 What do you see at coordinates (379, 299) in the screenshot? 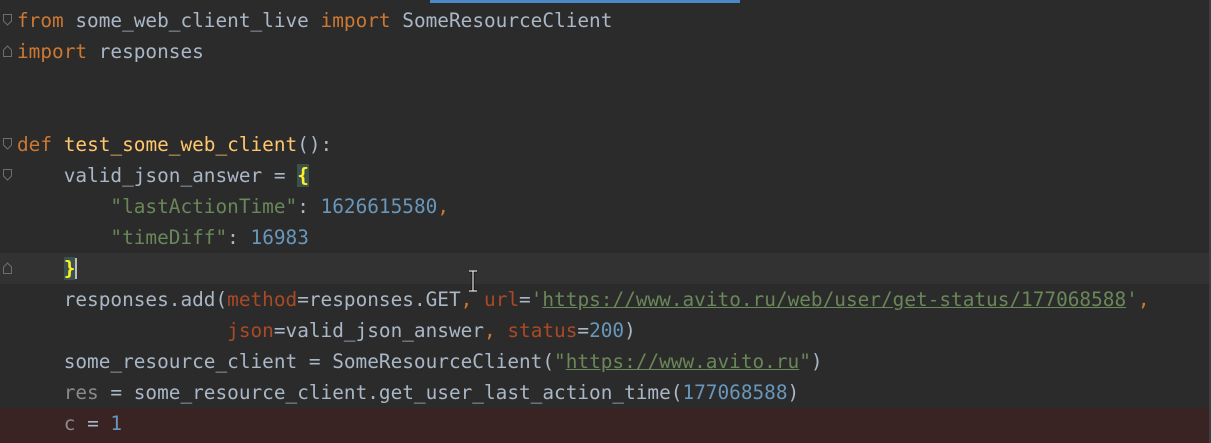
I see `kwarg-method-value: =responses.GET` at bounding box center [379, 299].